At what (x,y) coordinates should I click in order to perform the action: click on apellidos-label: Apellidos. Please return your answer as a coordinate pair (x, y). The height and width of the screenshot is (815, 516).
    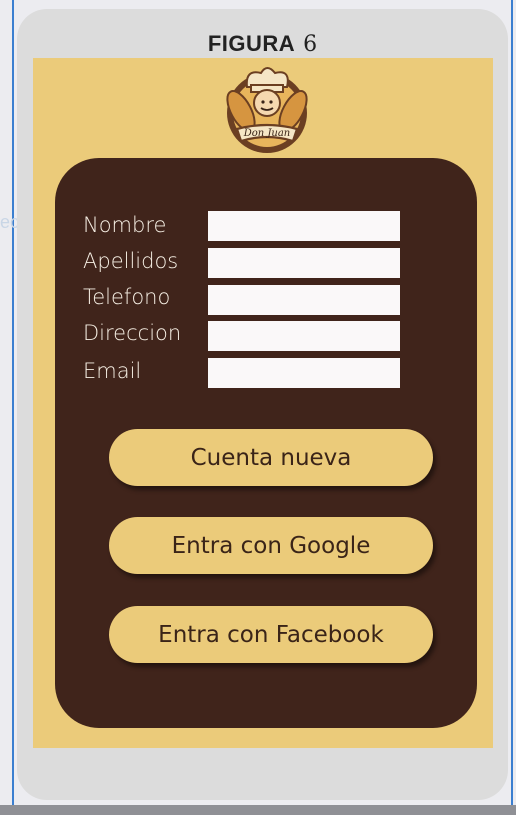
    Looking at the image, I should click on (131, 261).